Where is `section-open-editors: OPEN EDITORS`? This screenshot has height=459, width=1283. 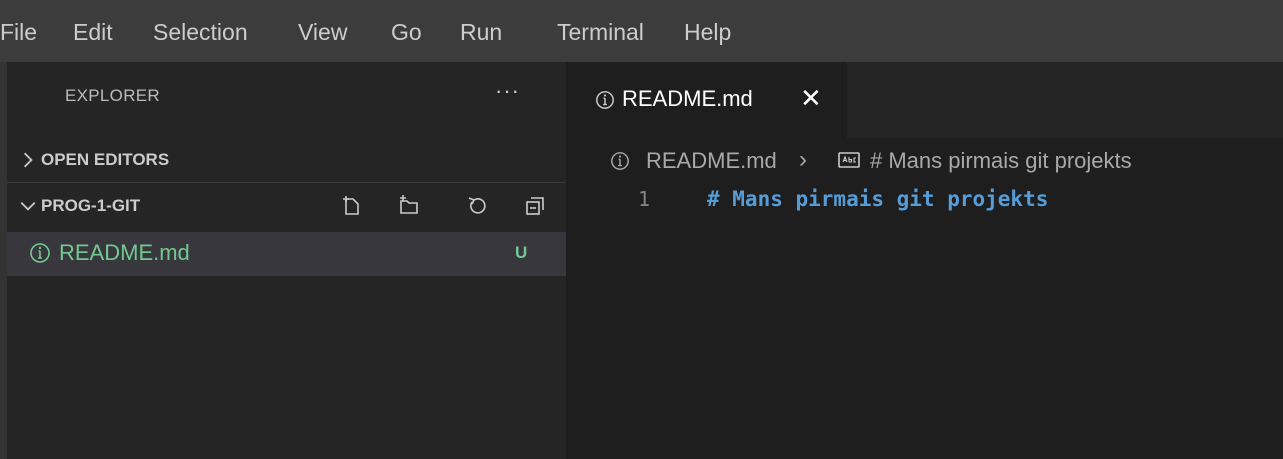 section-open-editors: OPEN EDITORS is located at coordinates (286, 160).